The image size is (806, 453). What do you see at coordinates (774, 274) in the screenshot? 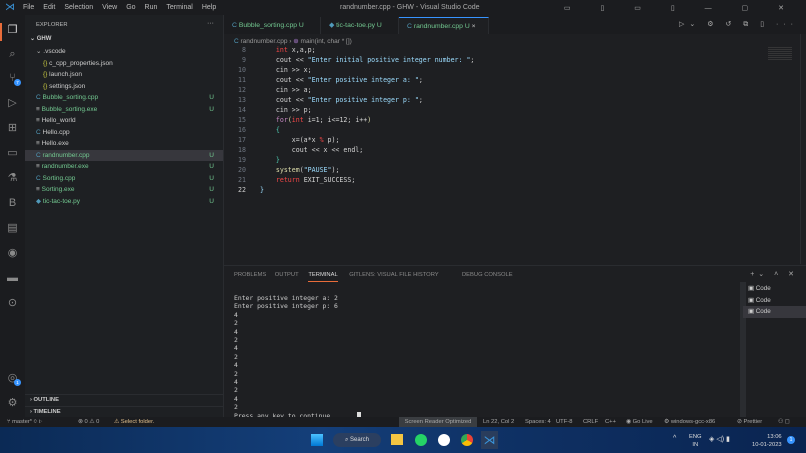
I see `panel-actions: +⌄ ˄ ✕` at bounding box center [774, 274].